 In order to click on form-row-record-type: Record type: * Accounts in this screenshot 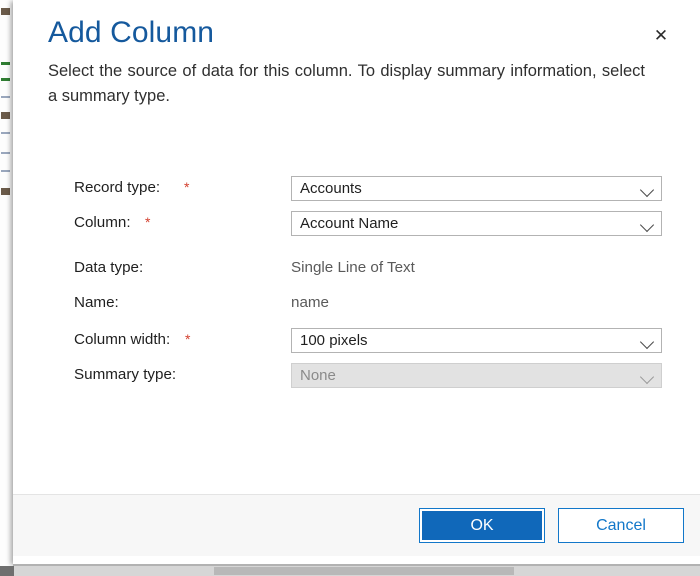, I will do `click(356, 188)`.